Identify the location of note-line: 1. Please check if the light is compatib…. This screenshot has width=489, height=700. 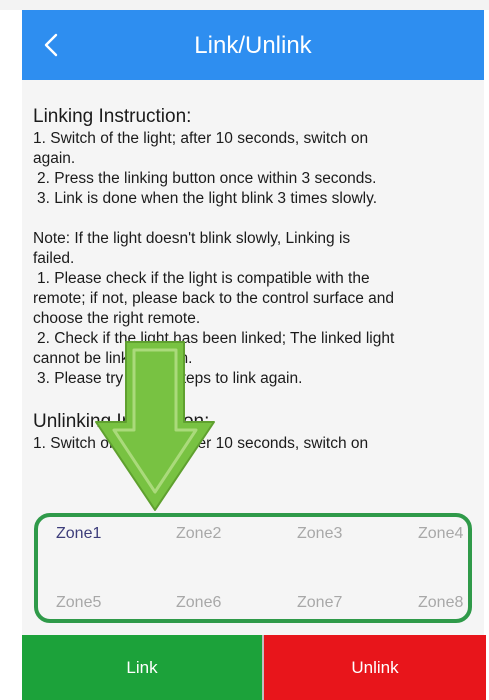
(203, 278).